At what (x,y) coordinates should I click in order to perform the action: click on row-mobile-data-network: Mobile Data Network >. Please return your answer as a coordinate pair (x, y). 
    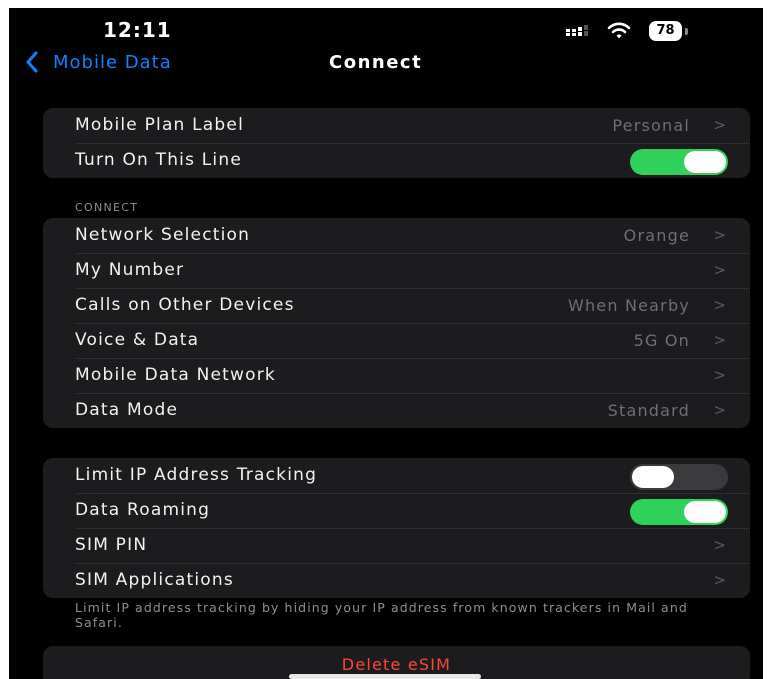
    Looking at the image, I should click on (396, 375).